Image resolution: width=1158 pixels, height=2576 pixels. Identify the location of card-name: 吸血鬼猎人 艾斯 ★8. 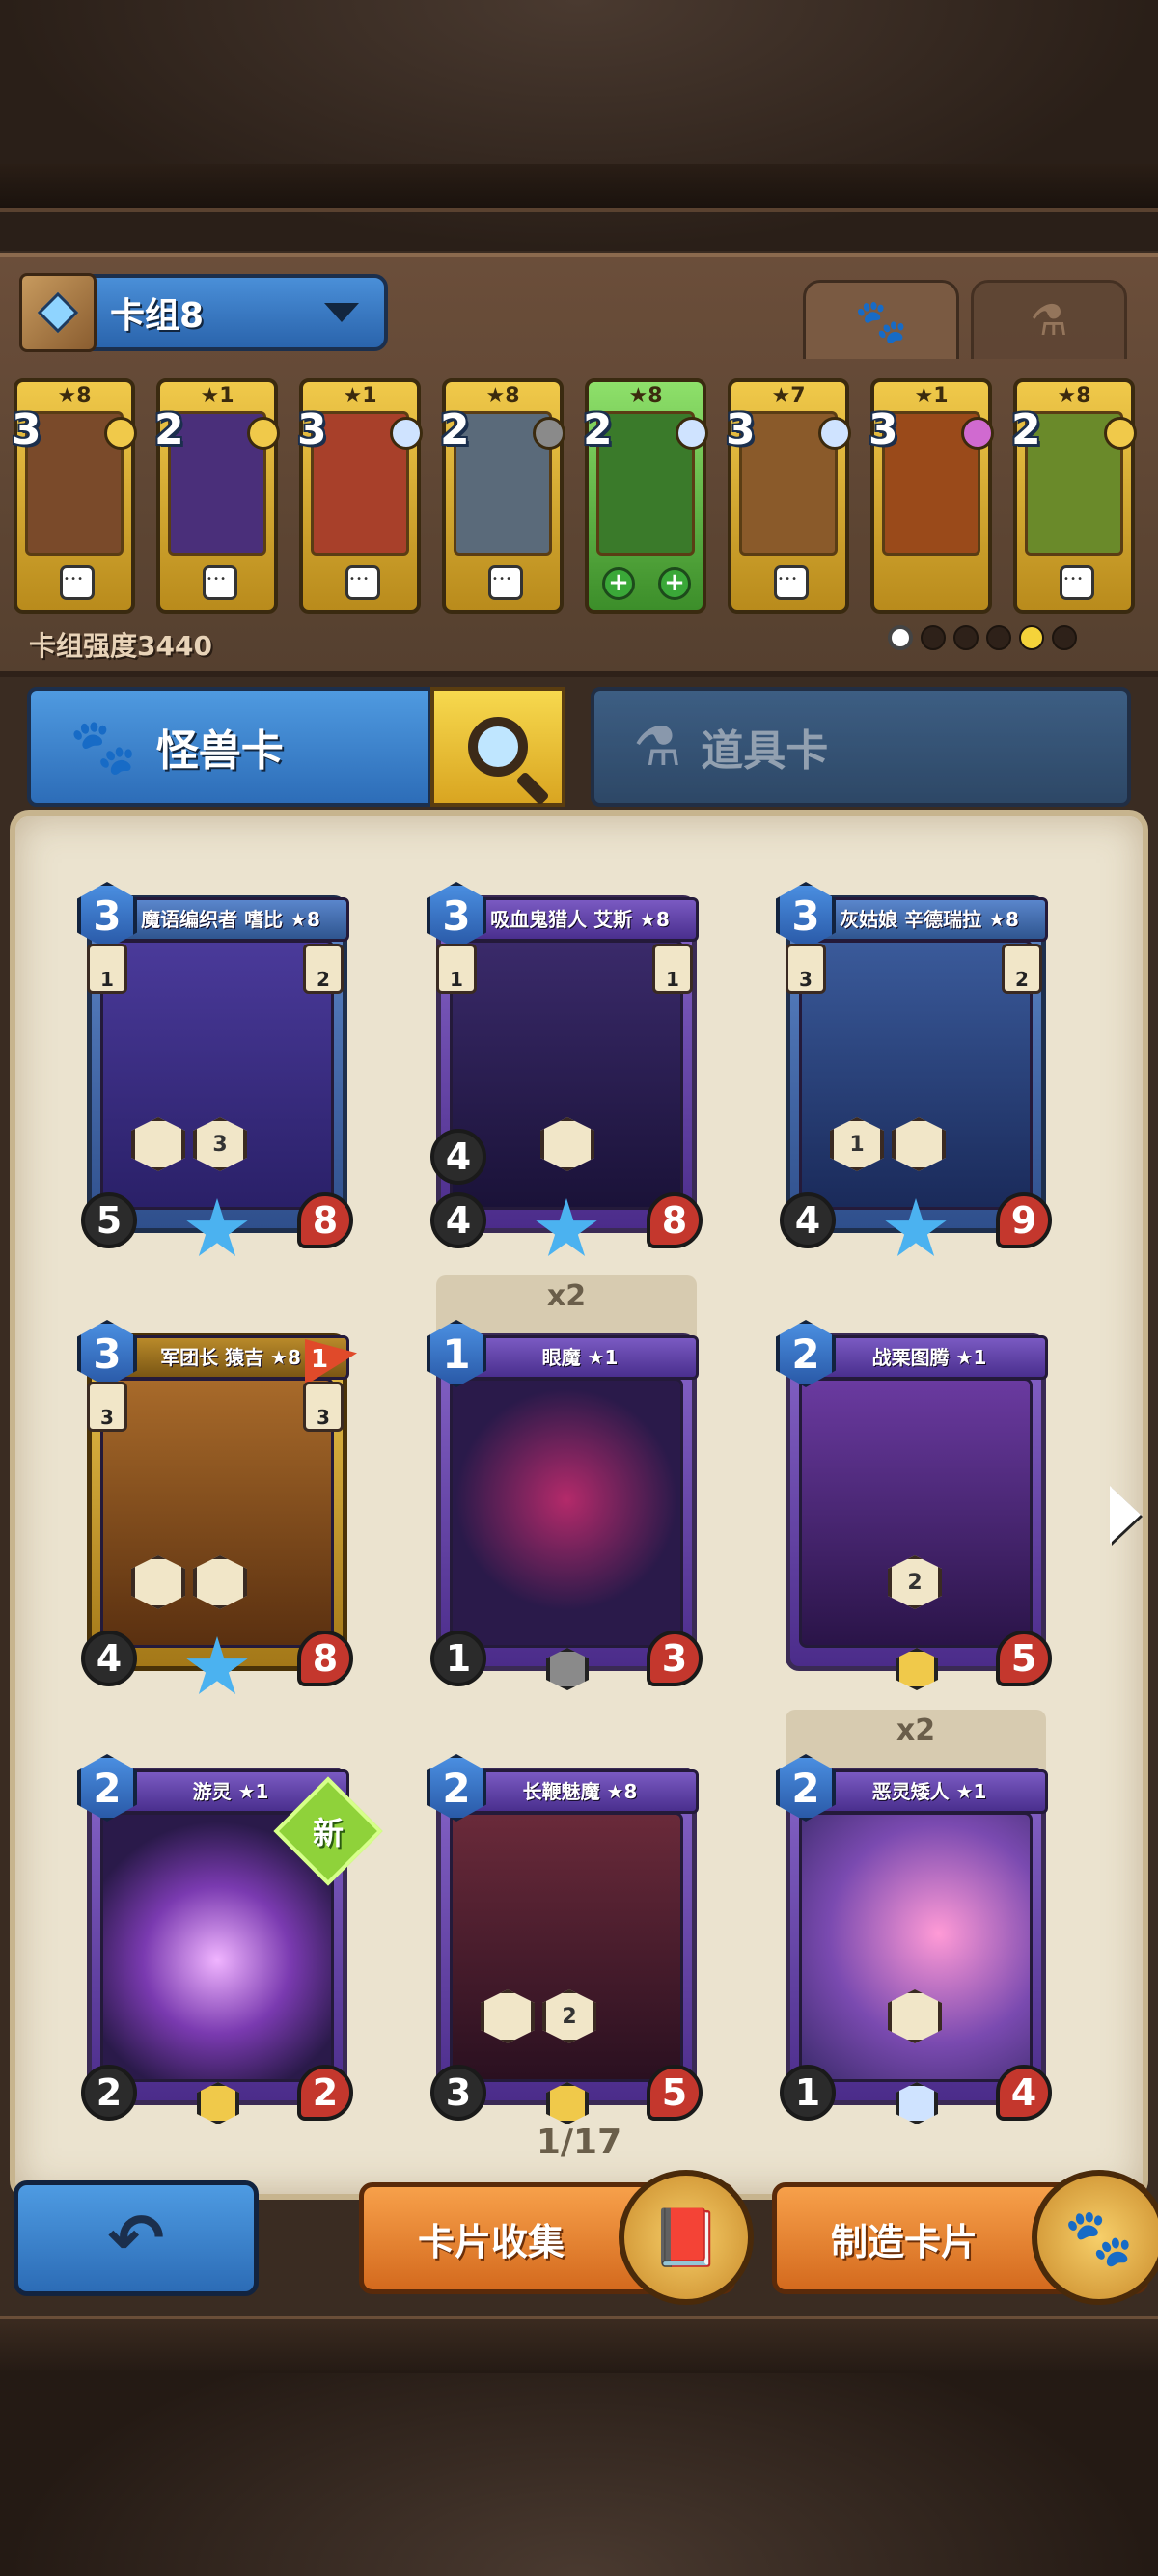
(580, 920).